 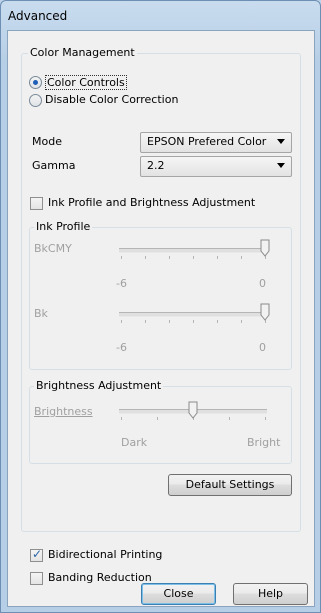 What do you see at coordinates (121, 283) in the screenshot?
I see `bkcmy-min-label: -6` at bounding box center [121, 283].